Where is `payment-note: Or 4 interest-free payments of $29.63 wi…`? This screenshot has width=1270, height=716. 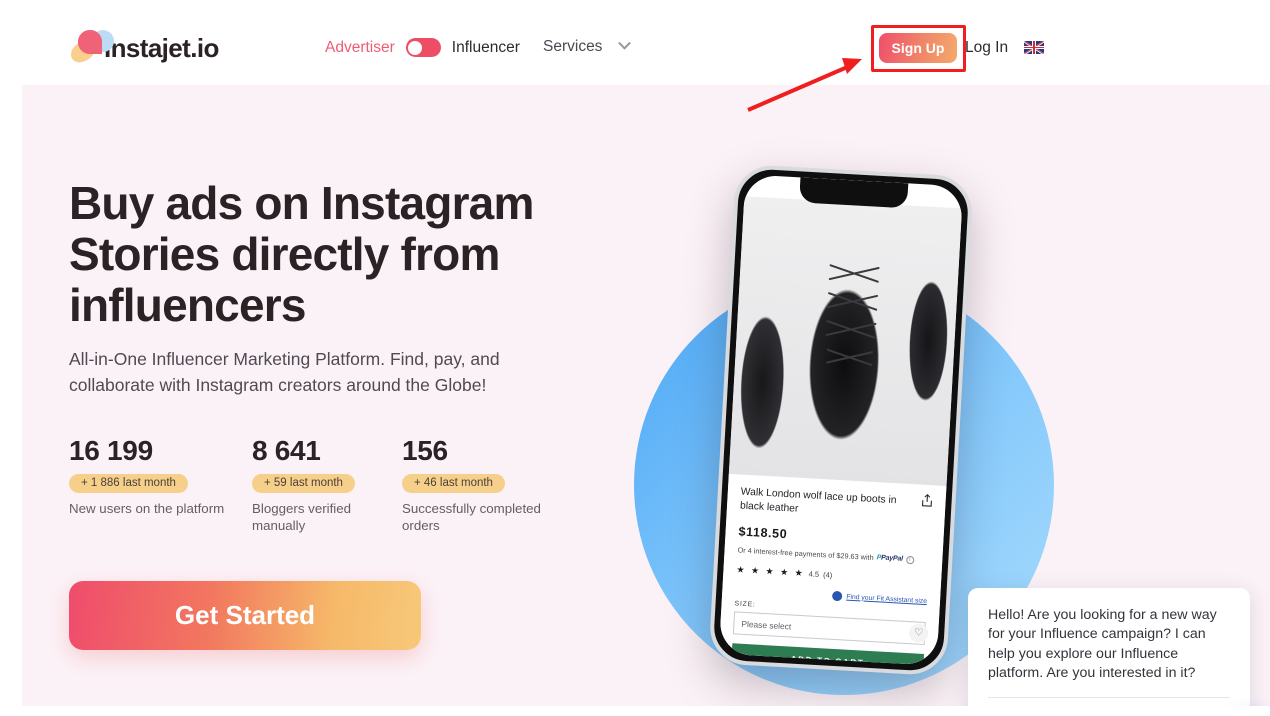 payment-note: Or 4 interest-free payments of $29.63 wi… is located at coordinates (805, 554).